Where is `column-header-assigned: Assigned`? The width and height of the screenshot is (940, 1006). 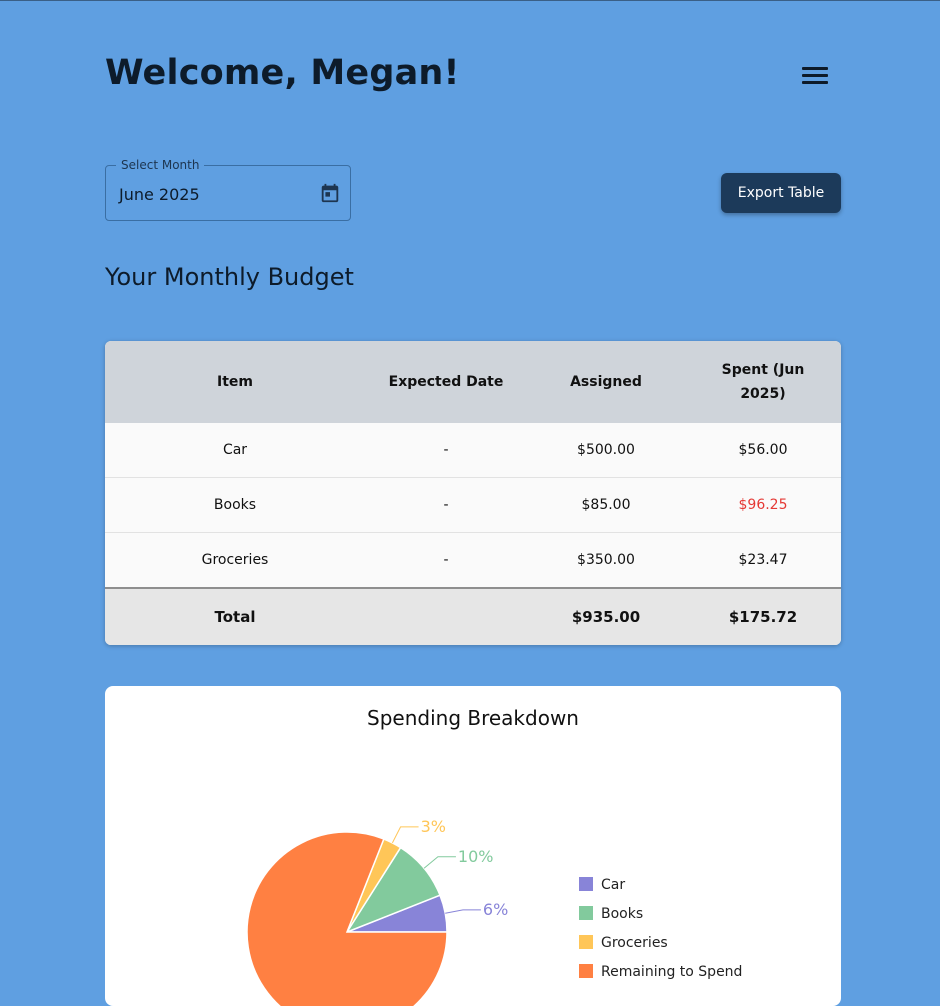 column-header-assigned: Assigned is located at coordinates (606, 382).